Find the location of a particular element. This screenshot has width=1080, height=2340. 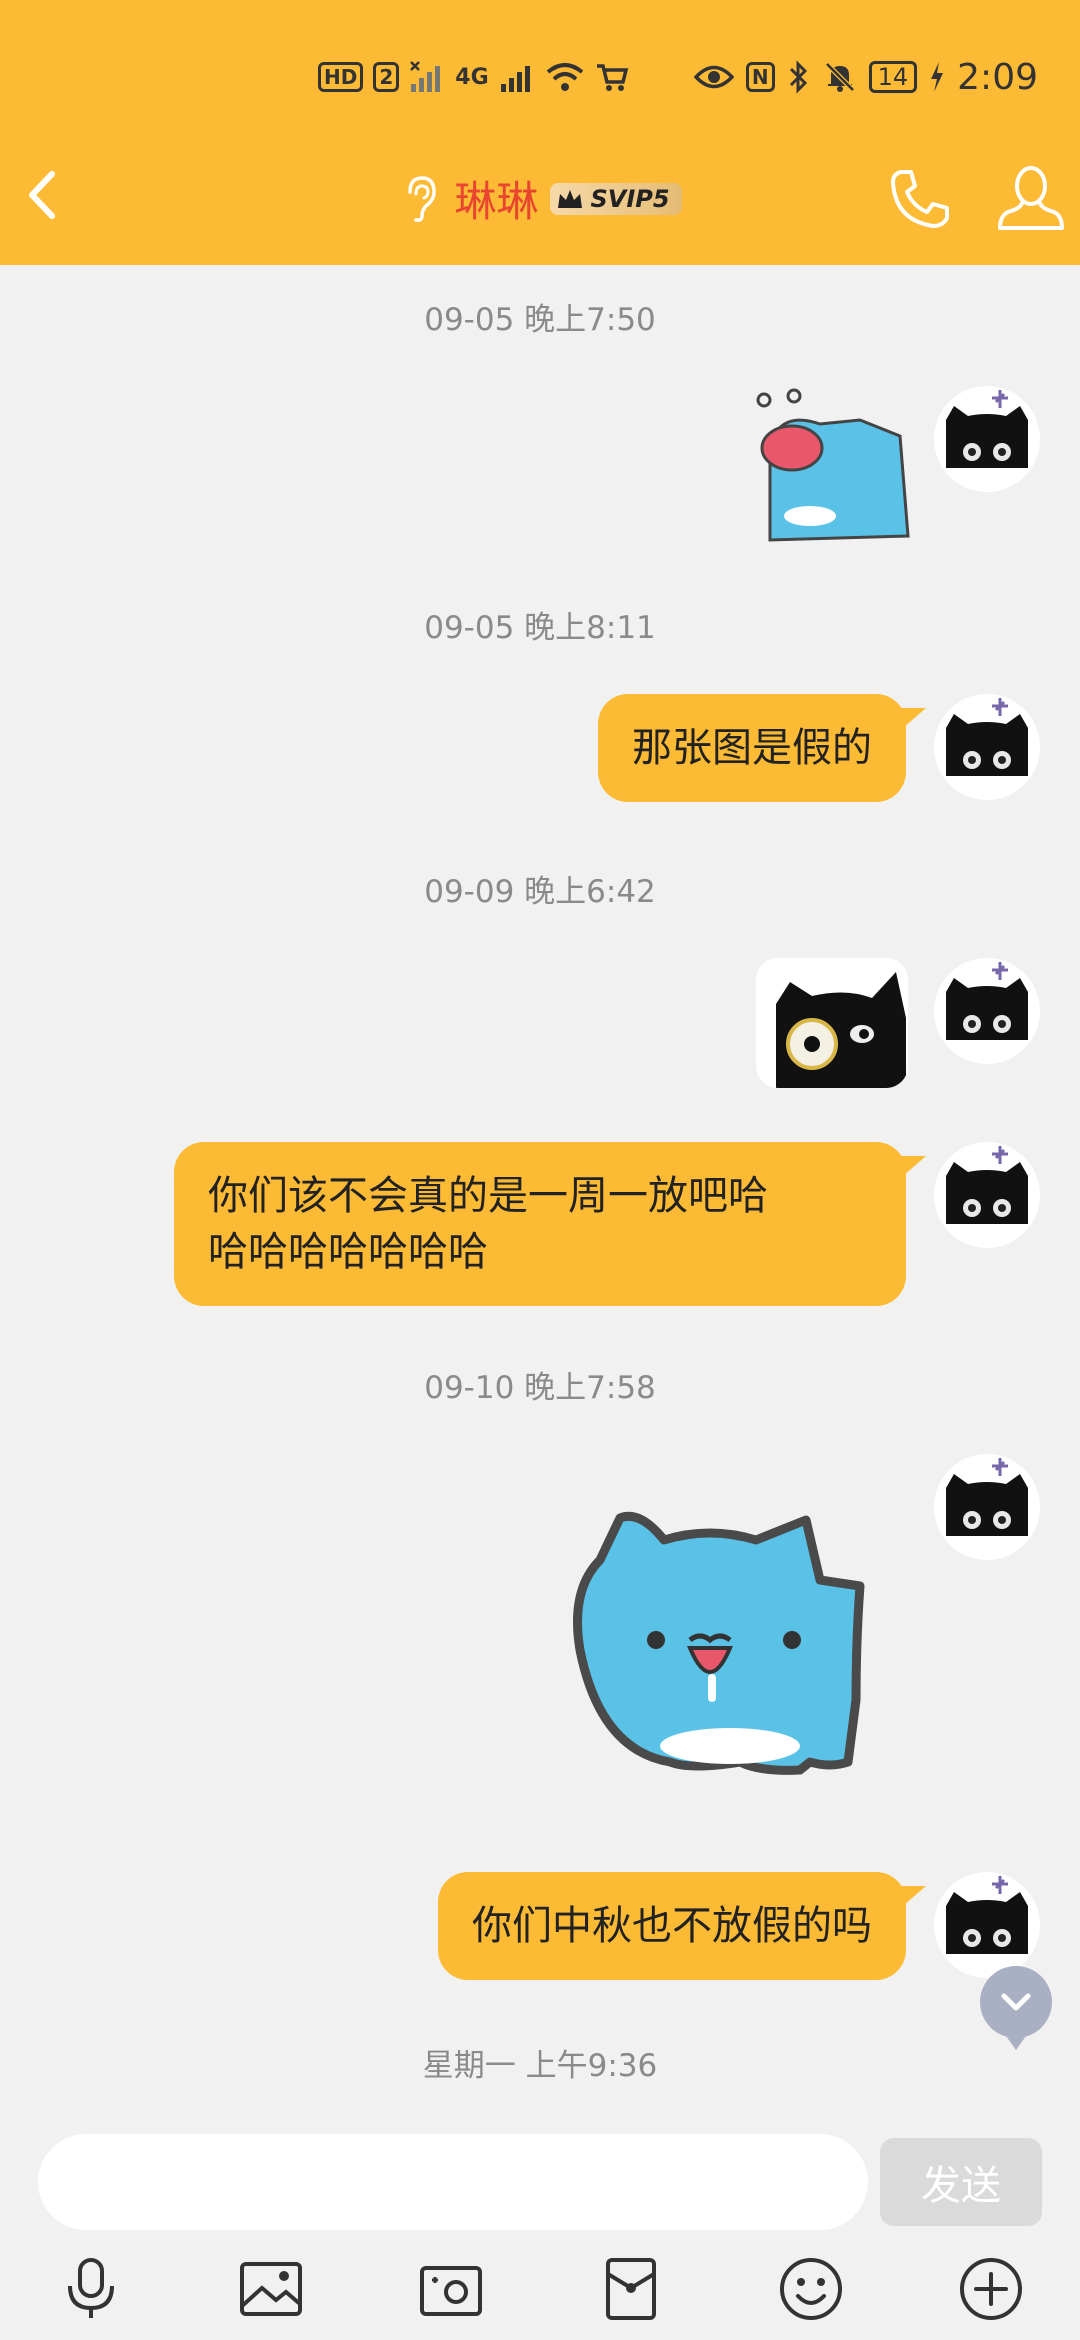

top-bar: HD 2 4G N 14 2:09 琳琳 SVIP5 is located at coordinates (540, 132).